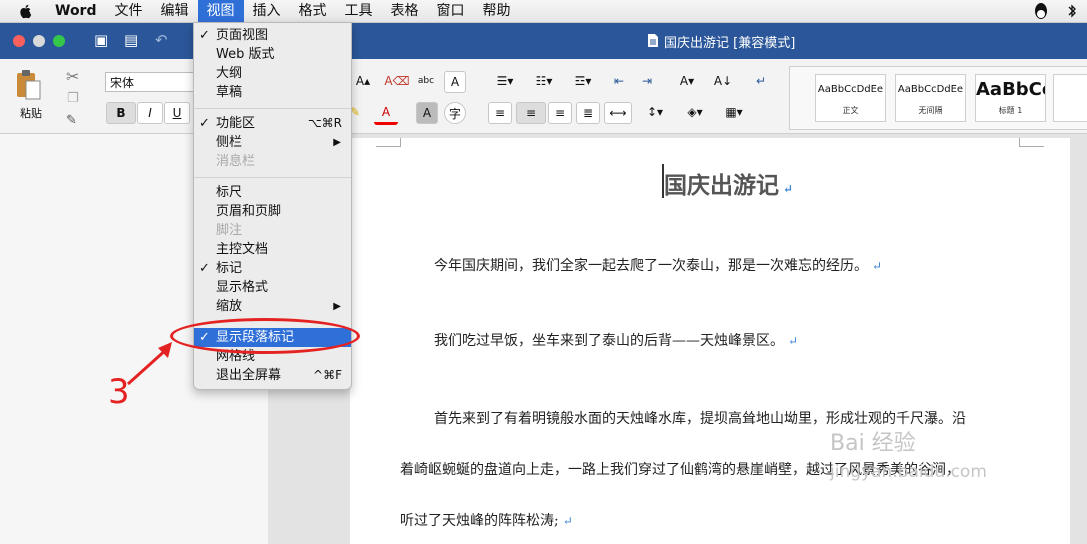 The width and height of the screenshot is (1087, 544). What do you see at coordinates (655, 112) in the screenshot?
I see `line-spacing-icon: ↕▾` at bounding box center [655, 112].